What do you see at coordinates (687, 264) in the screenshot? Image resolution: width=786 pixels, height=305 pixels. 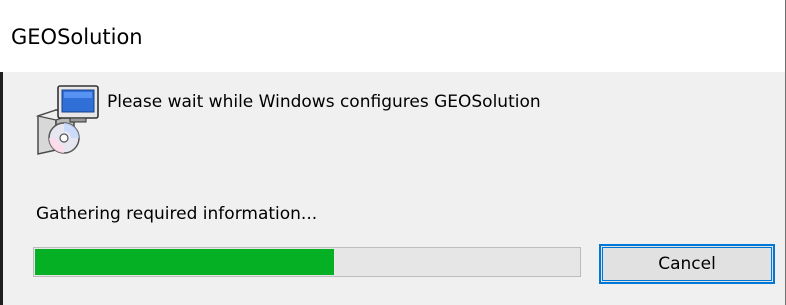 I see `cancel-button: Cancel` at bounding box center [687, 264].